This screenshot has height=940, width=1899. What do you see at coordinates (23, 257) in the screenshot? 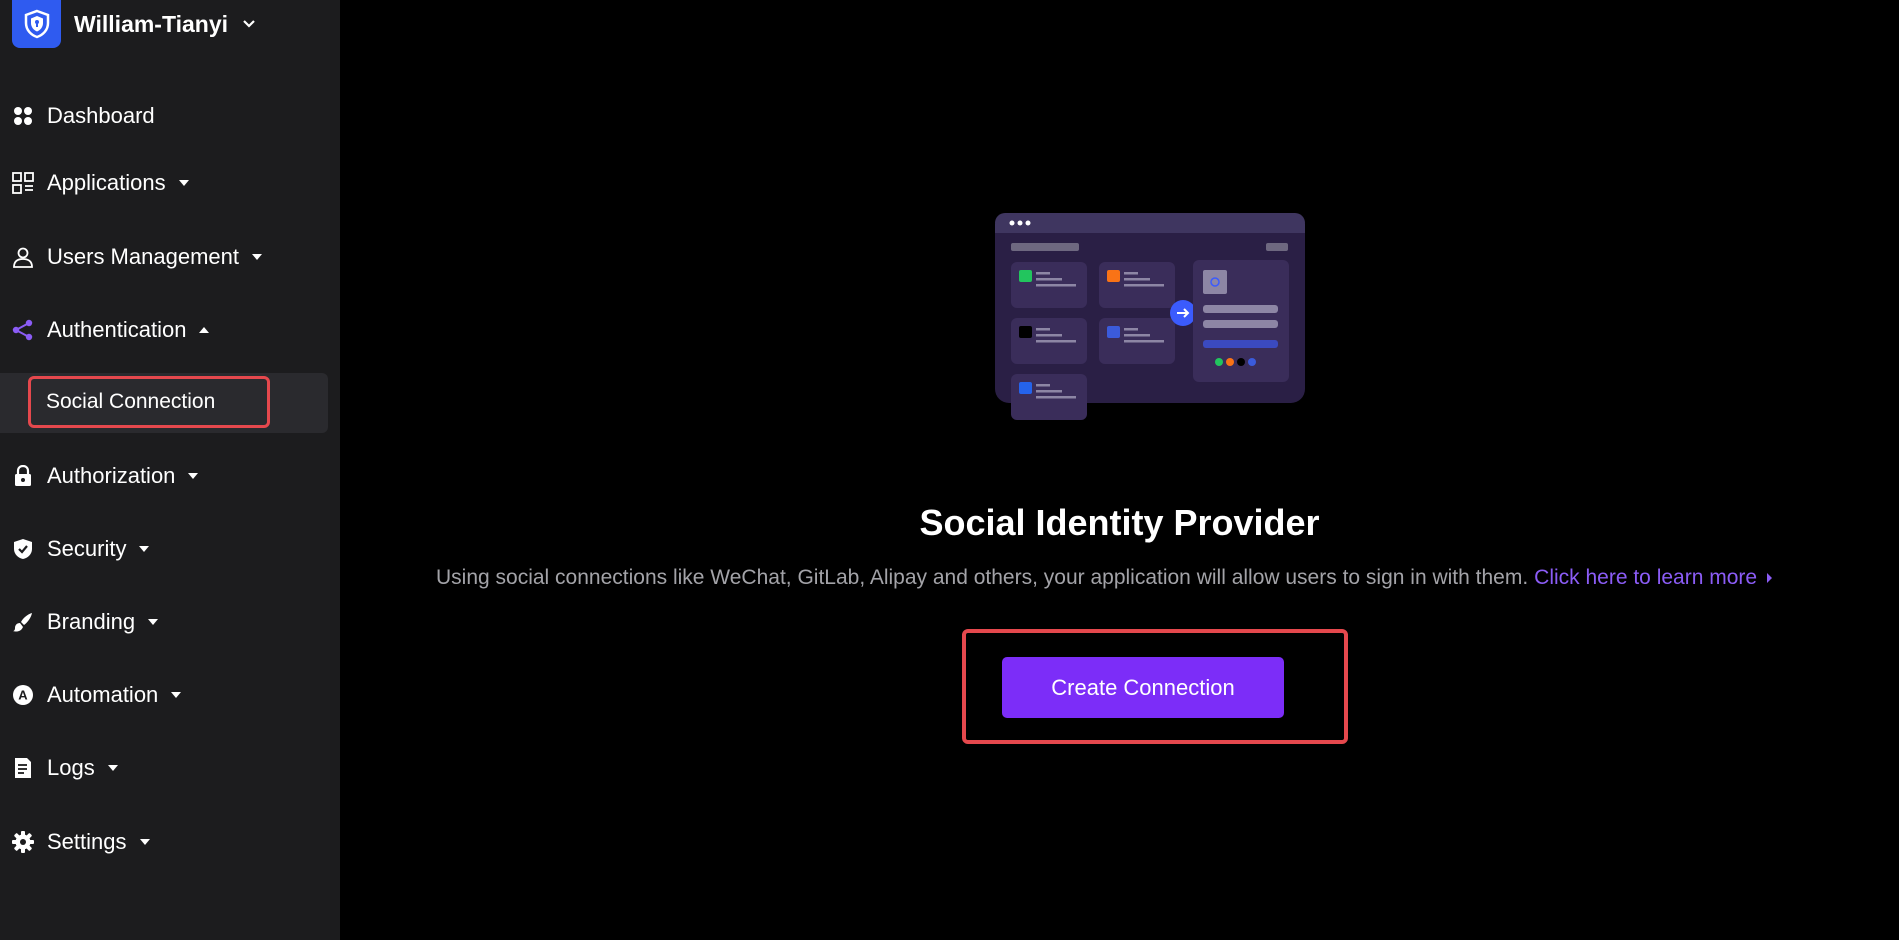
I see `user-icon` at bounding box center [23, 257].